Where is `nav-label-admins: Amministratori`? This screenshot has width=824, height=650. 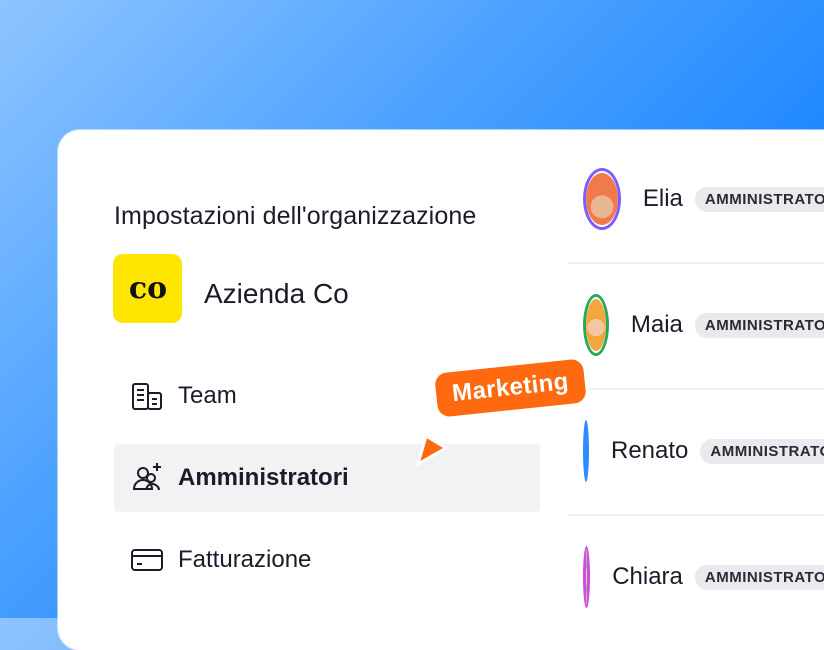
nav-label-admins: Amministratori is located at coordinates (263, 477).